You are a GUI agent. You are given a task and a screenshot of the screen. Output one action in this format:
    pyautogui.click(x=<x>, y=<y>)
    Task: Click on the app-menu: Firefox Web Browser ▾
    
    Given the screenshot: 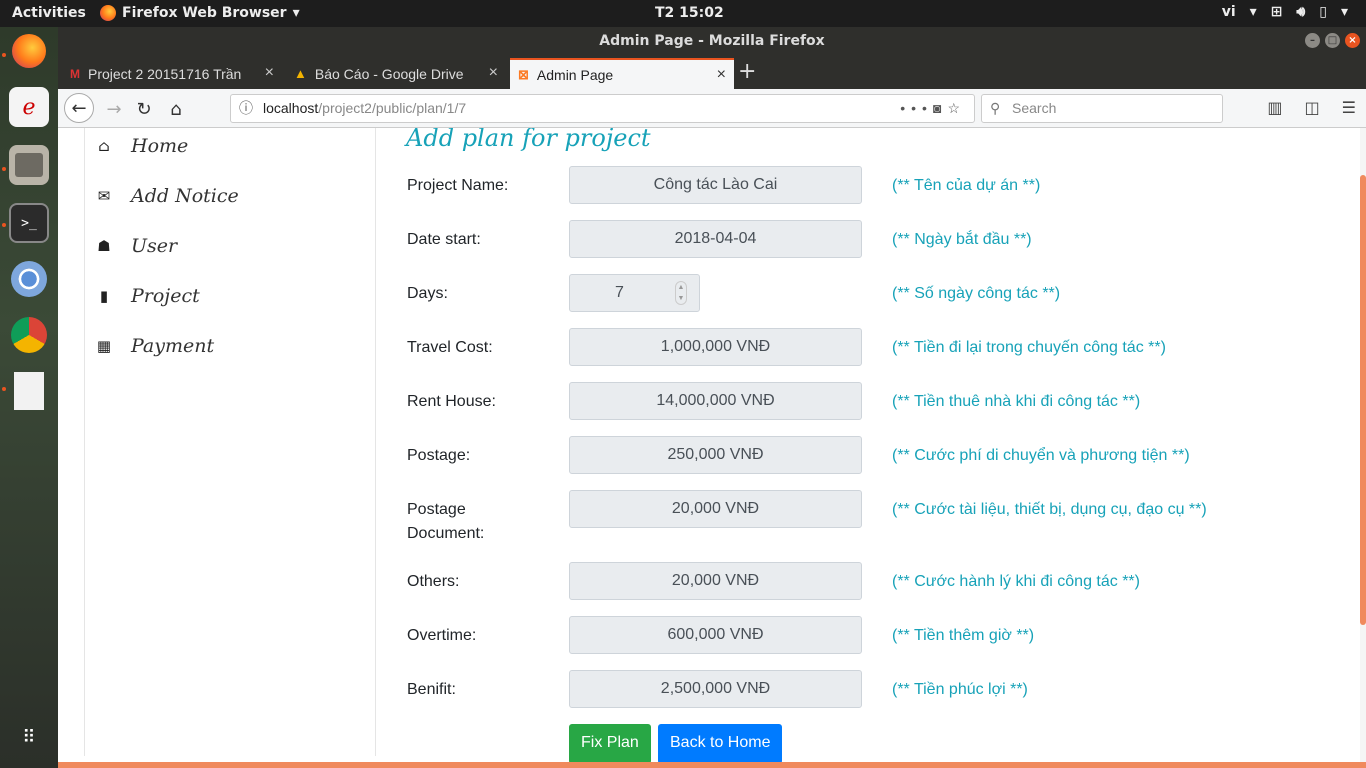 What is the action you would take?
    pyautogui.click(x=200, y=13)
    